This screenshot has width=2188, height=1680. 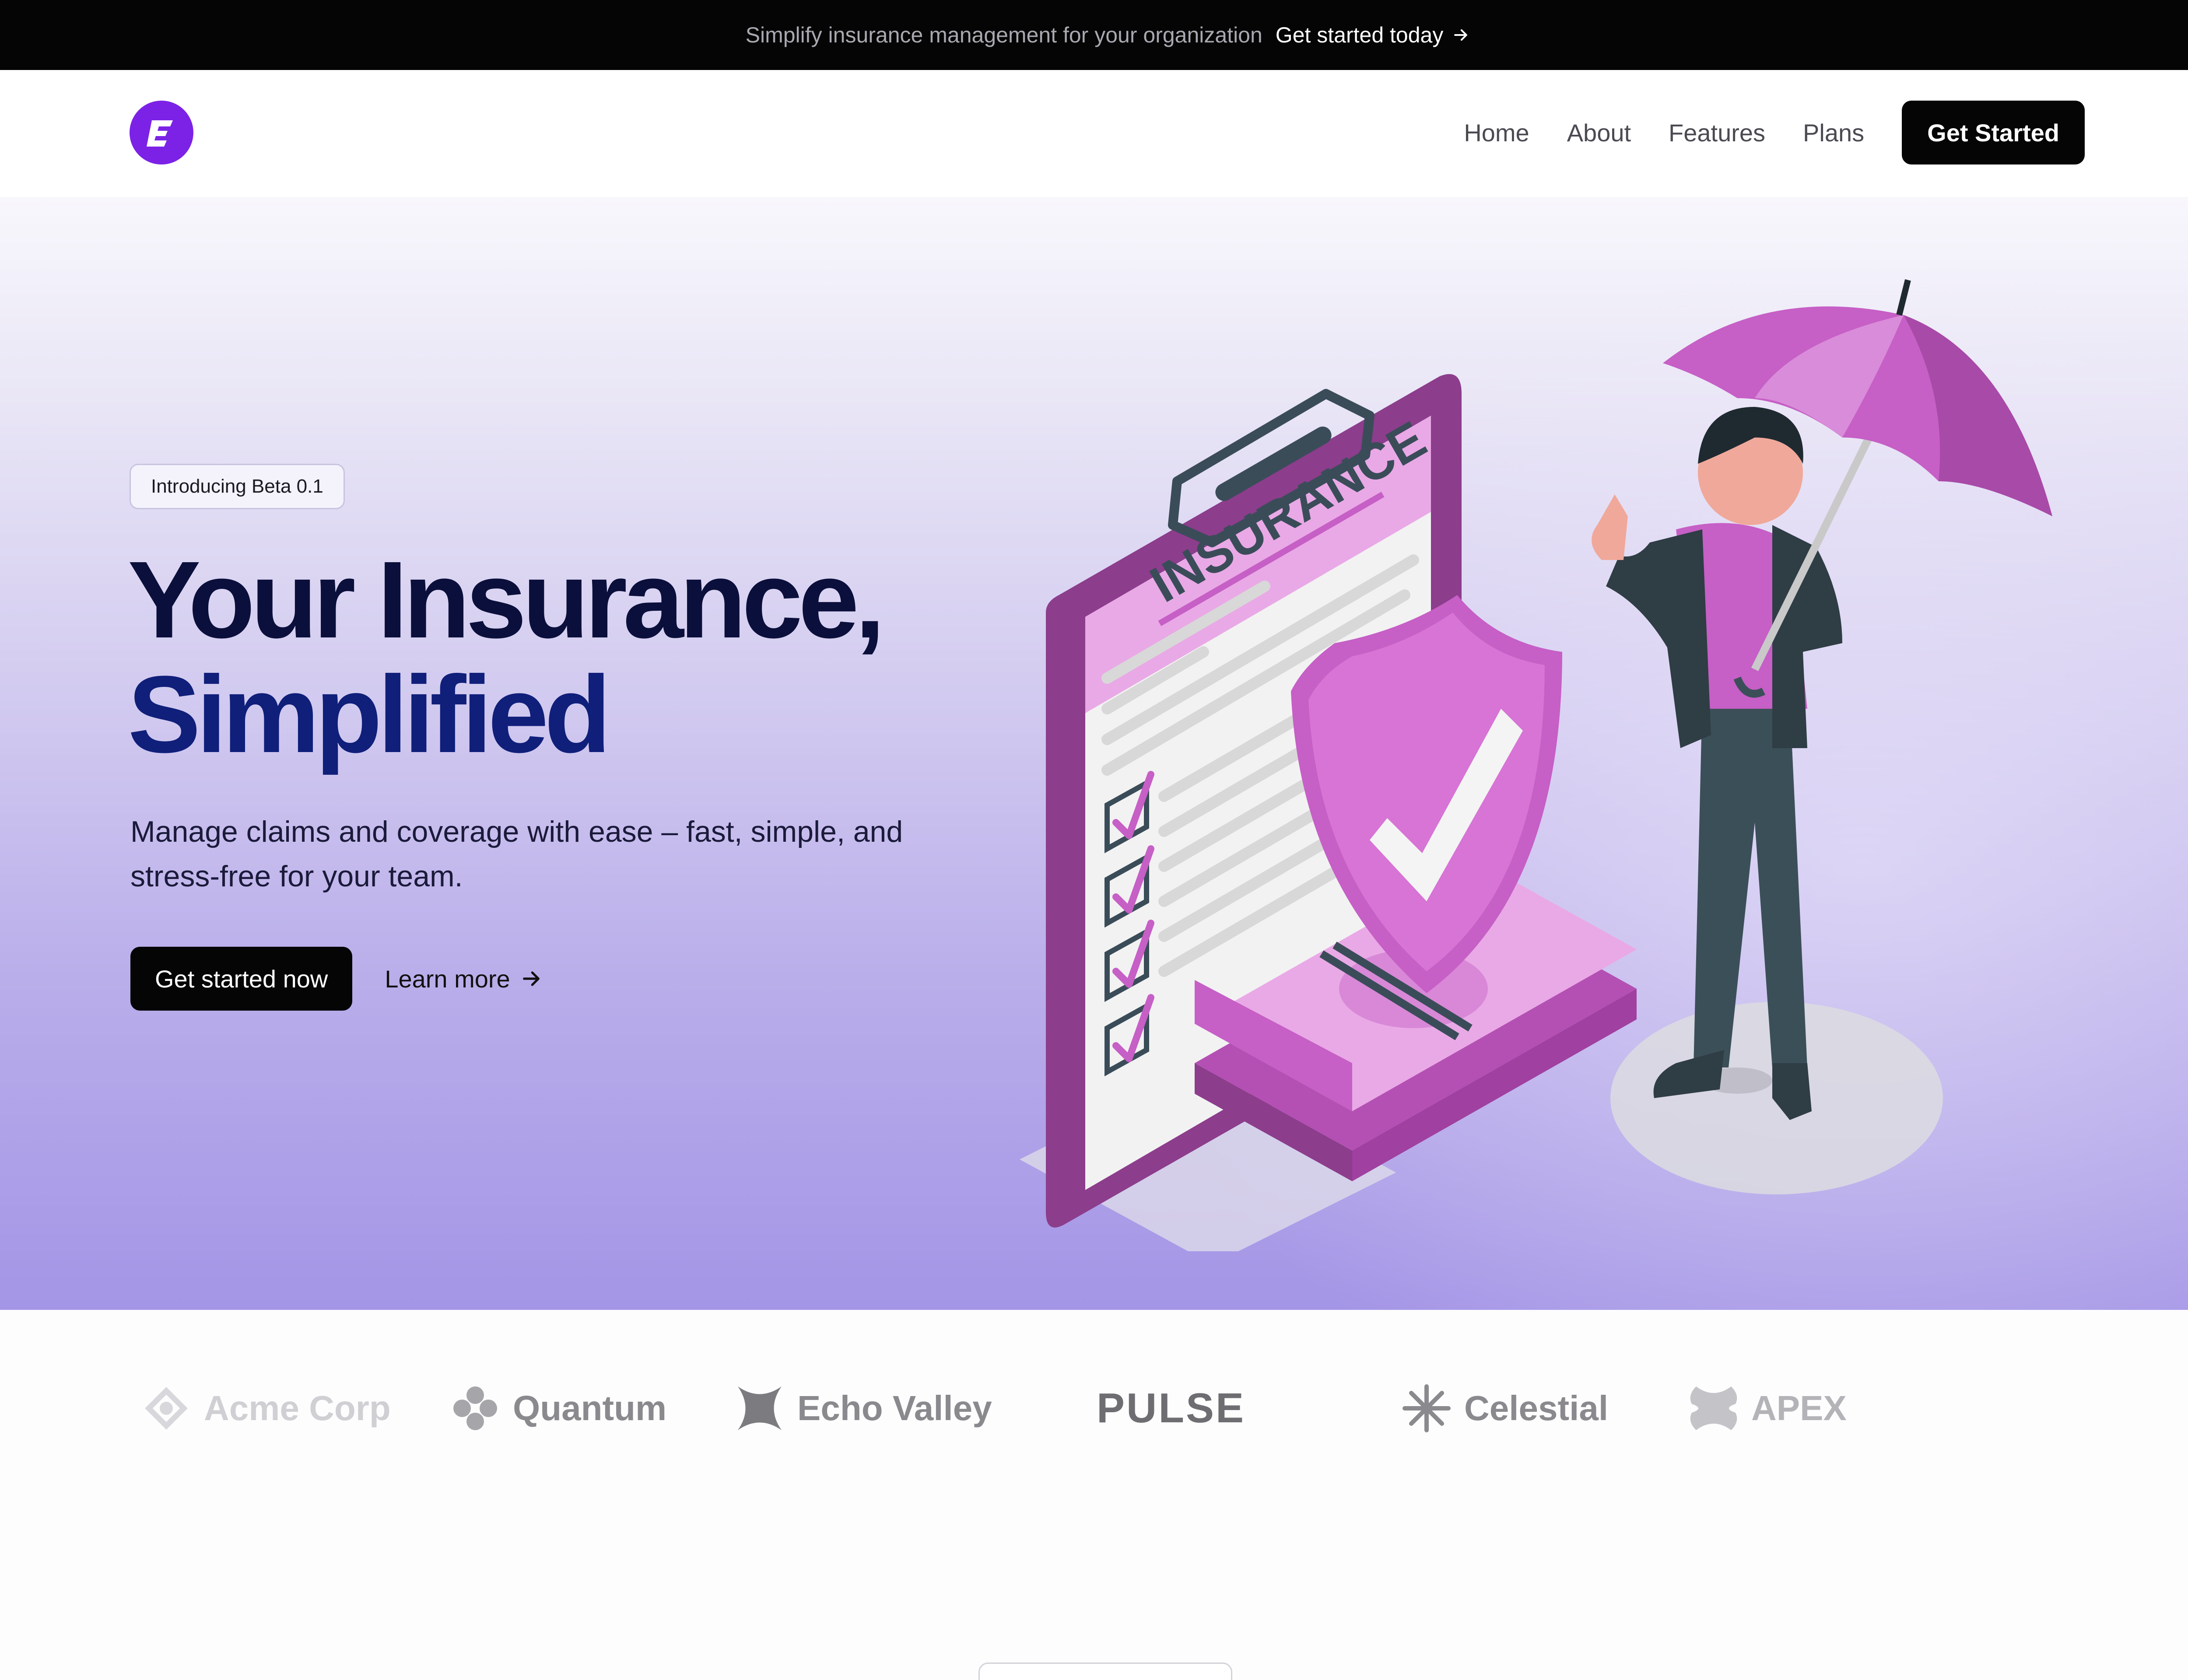 What do you see at coordinates (1833, 133) in the screenshot?
I see `nav-plans: Plans` at bounding box center [1833, 133].